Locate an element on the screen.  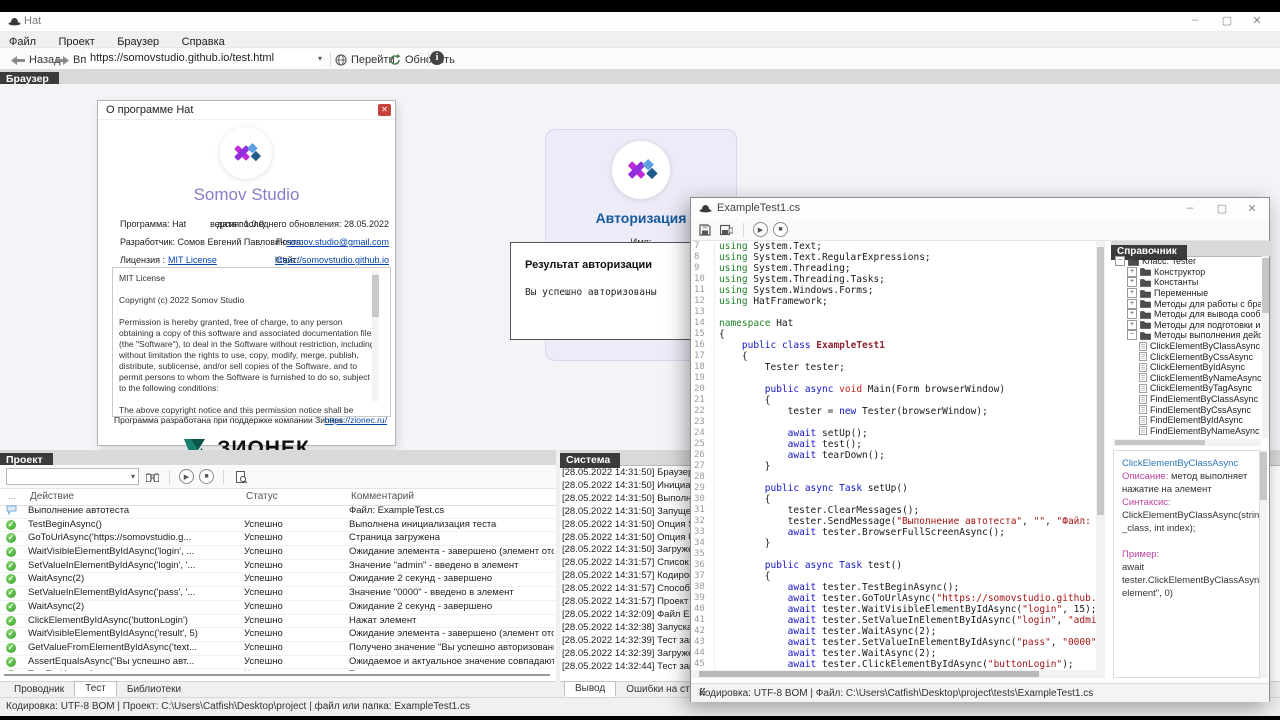
refresh-button: Обновить is located at coordinates (422, 60).